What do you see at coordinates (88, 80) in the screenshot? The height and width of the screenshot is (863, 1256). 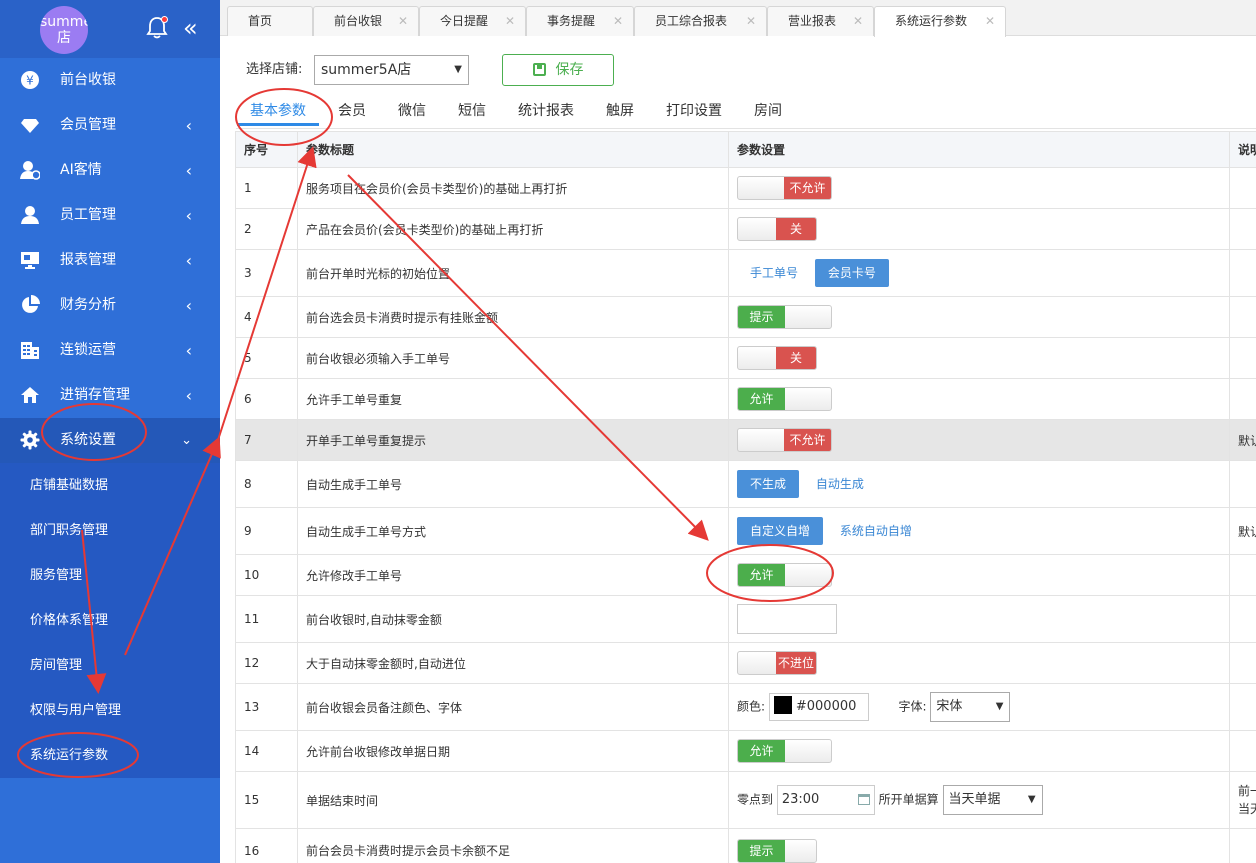 I see `menu-label: 前台收银` at bounding box center [88, 80].